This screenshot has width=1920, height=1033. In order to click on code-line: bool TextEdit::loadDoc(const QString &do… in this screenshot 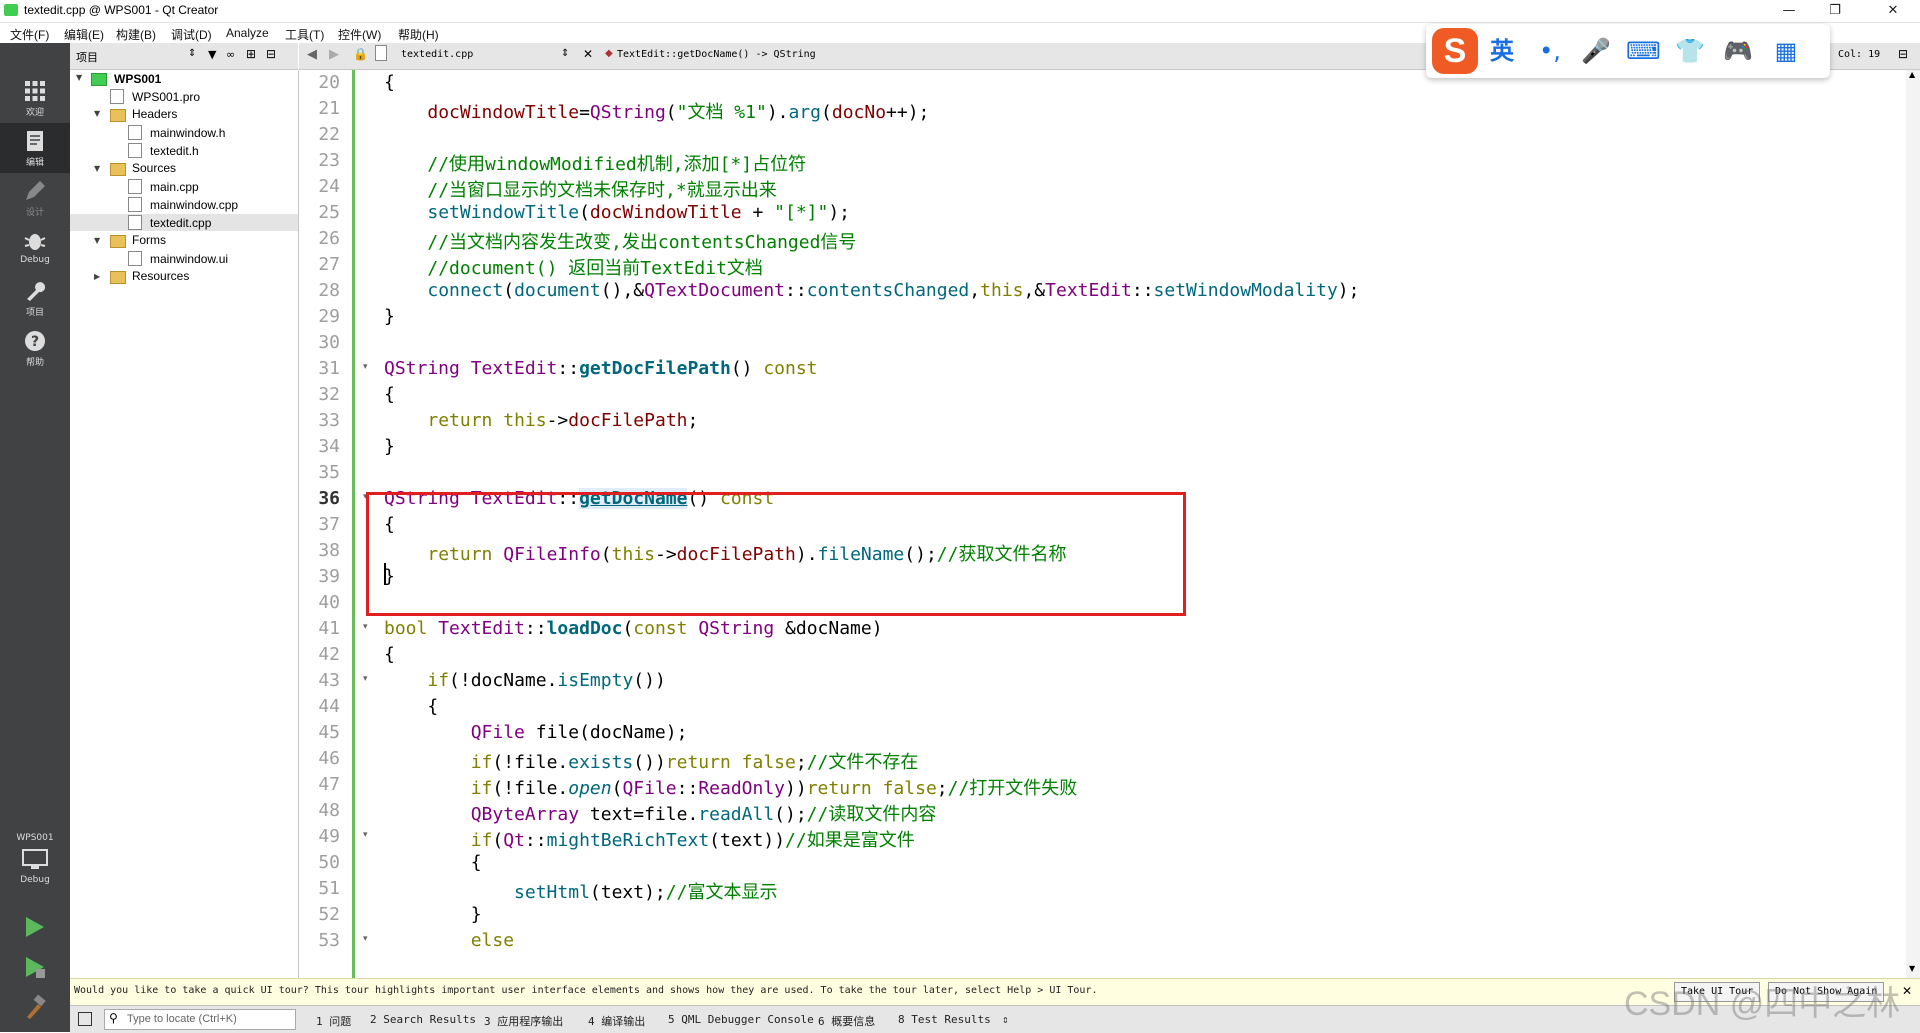, I will do `click(633, 628)`.